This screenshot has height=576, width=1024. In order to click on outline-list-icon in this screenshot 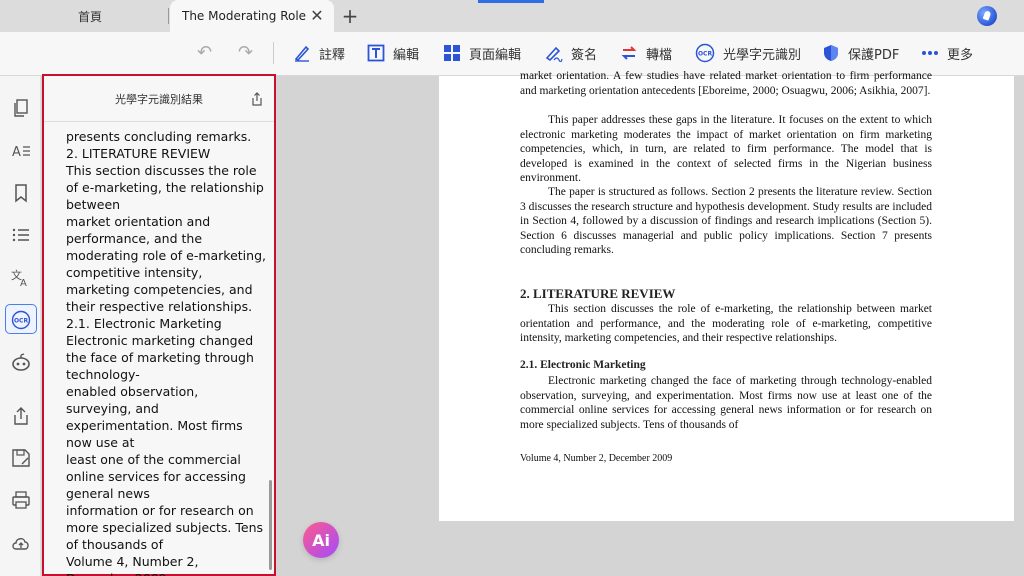, I will do `click(21, 235)`.